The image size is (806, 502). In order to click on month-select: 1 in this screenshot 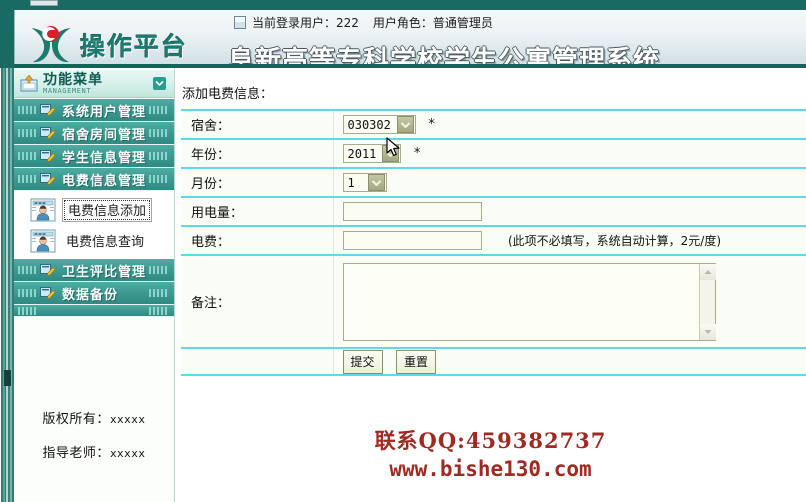, I will do `click(364, 182)`.